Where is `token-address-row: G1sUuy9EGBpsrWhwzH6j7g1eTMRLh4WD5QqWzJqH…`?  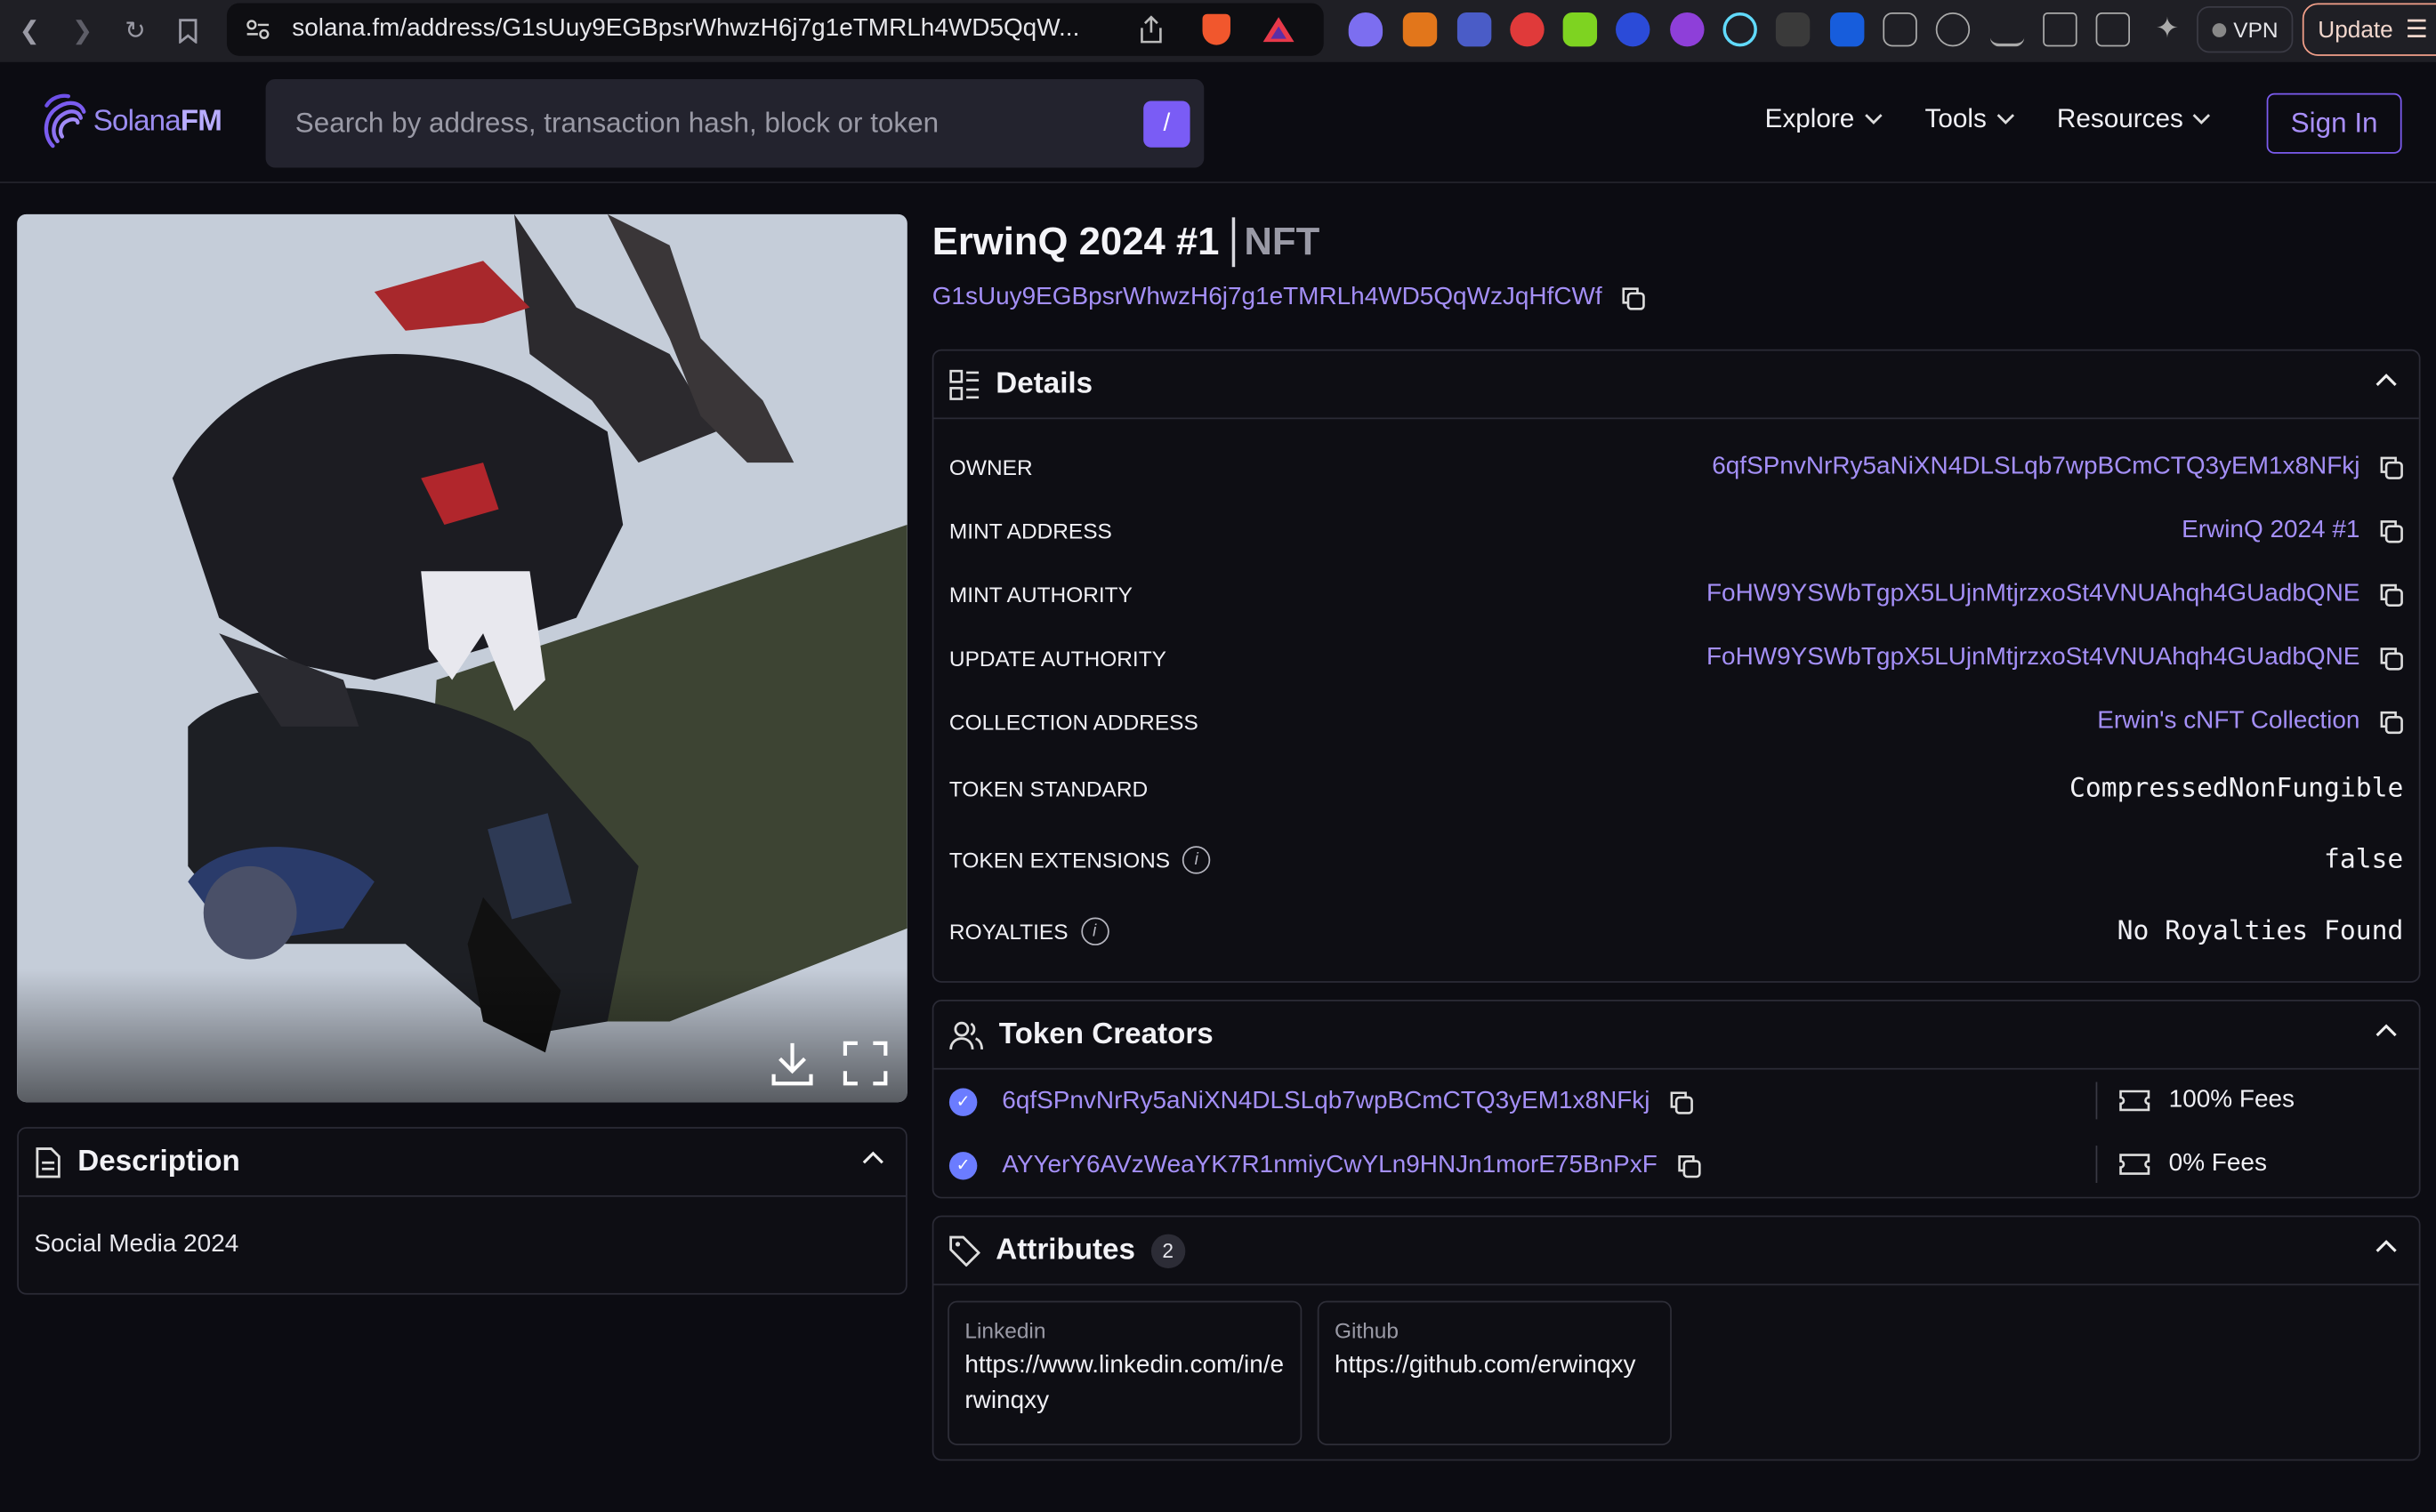
token-address-row: G1sUuy9EGBpsrWhwzH6j7g1eTMRLh4WD5QqWzJqH… is located at coordinates (1676, 298).